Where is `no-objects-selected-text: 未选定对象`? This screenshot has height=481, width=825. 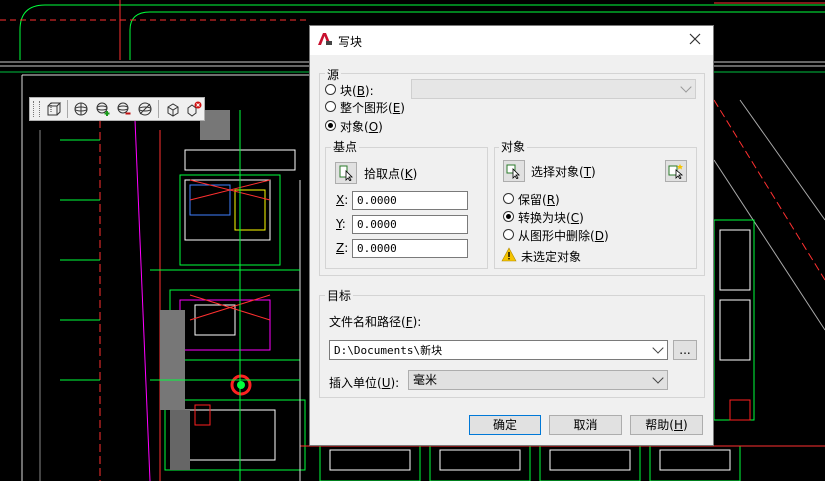
no-objects-selected-text: 未选定对象 is located at coordinates (551, 257).